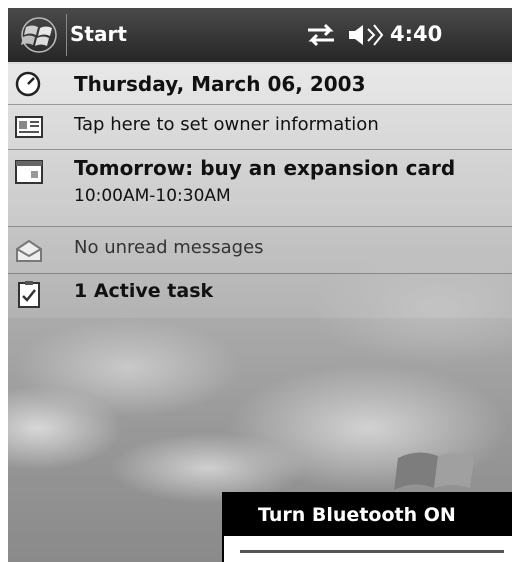 This screenshot has width=520, height=562. What do you see at coordinates (66, 35) in the screenshot?
I see `taskbar-separator` at bounding box center [66, 35].